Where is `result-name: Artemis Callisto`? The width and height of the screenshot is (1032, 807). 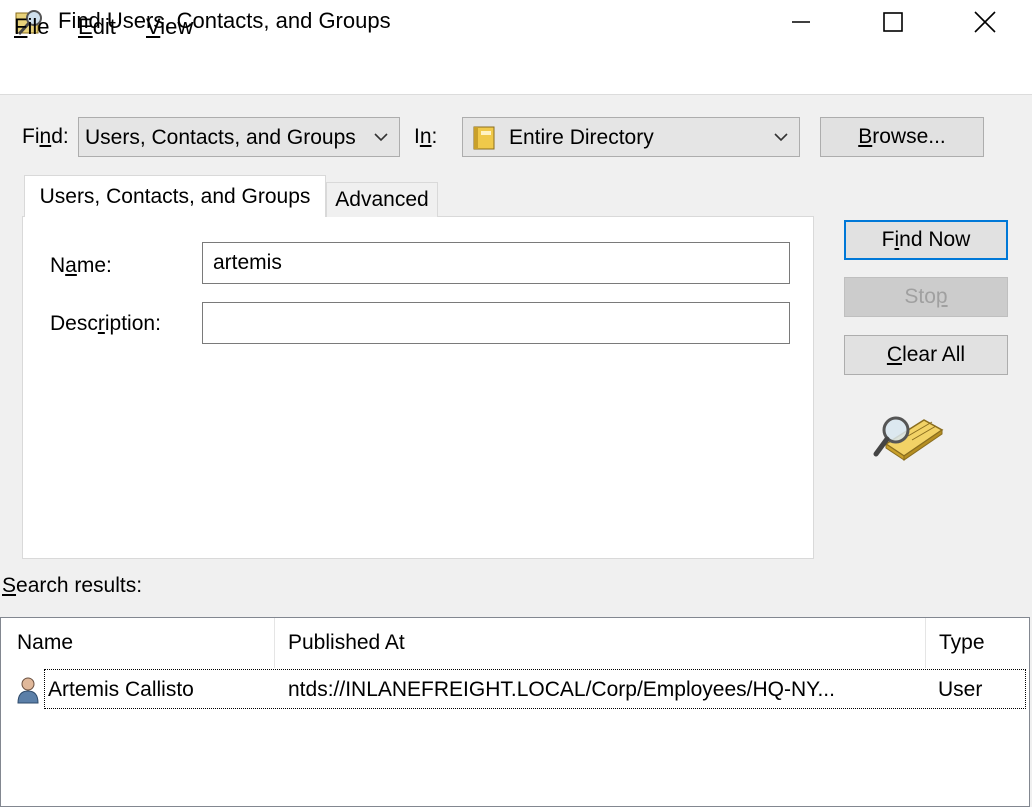 result-name: Artemis Callisto is located at coordinates (121, 689).